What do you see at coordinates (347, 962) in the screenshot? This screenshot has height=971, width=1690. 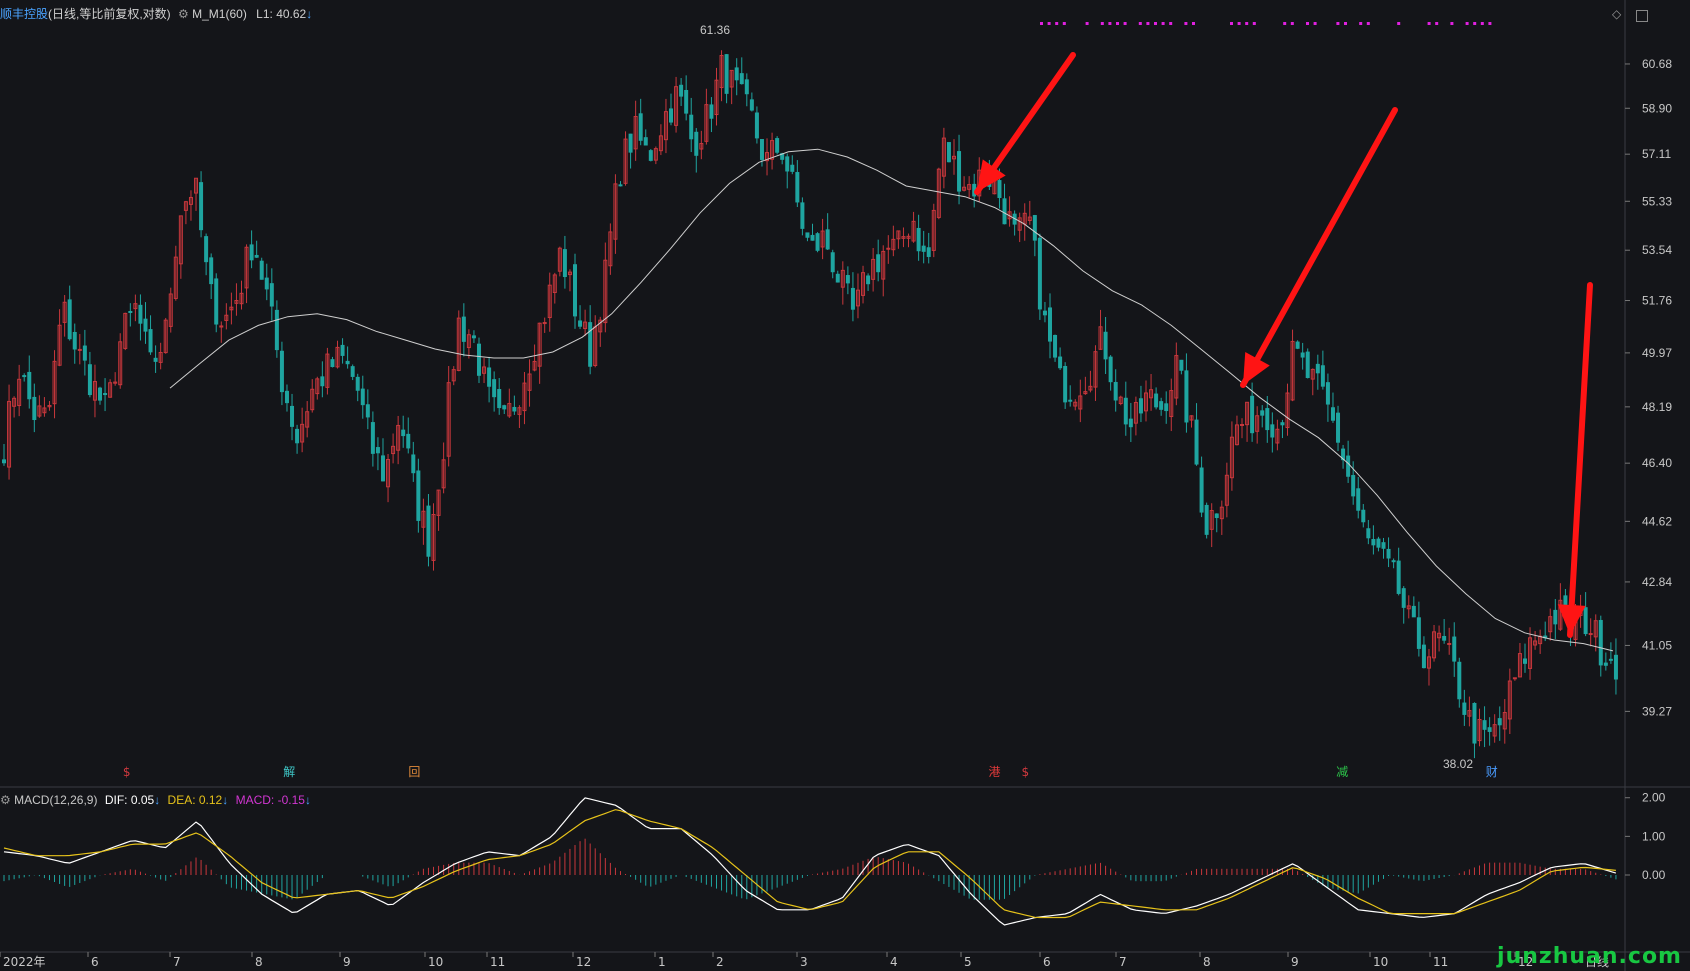 I see `x-tick-label: 9` at bounding box center [347, 962].